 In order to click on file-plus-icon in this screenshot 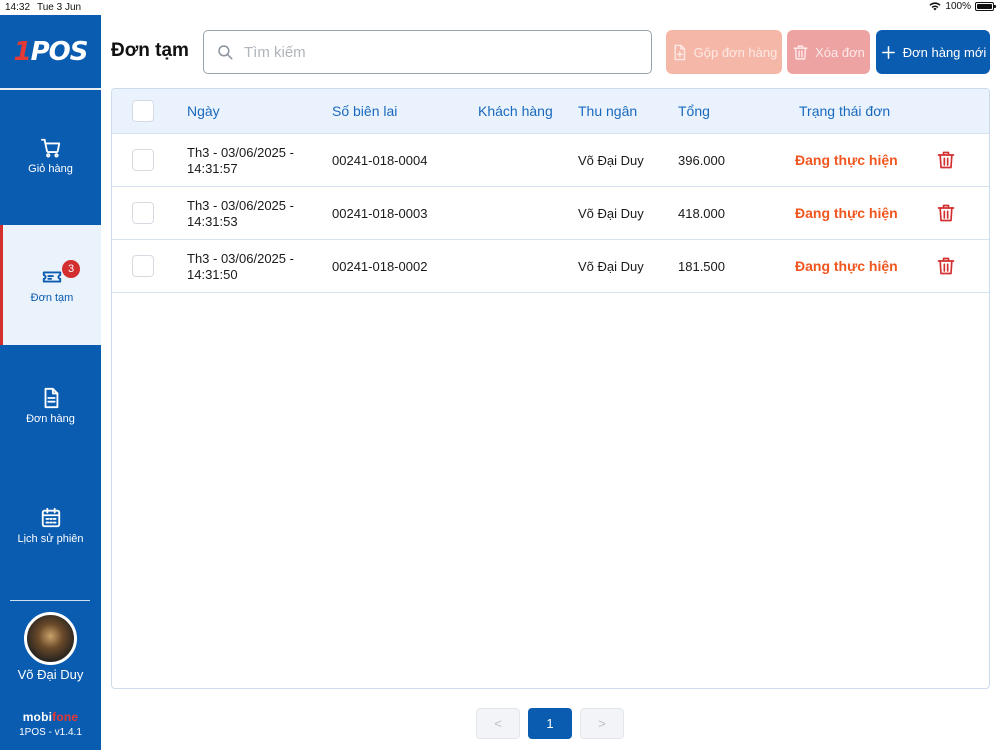, I will do `click(679, 52)`.